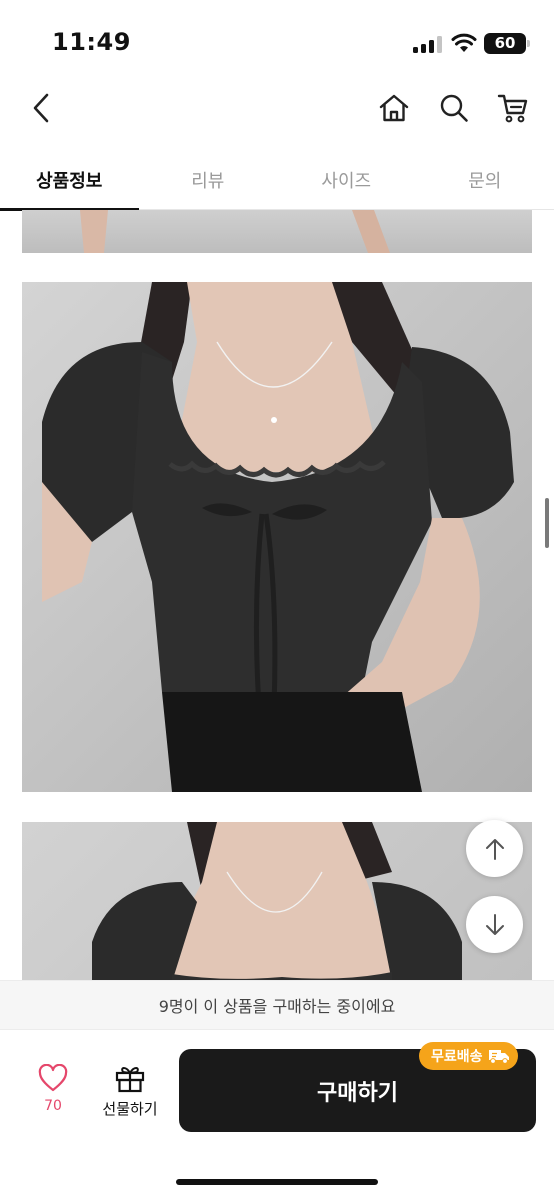 Image resolution: width=554 pixels, height=1200 pixels. I want to click on home-indicator, so click(277, 1182).